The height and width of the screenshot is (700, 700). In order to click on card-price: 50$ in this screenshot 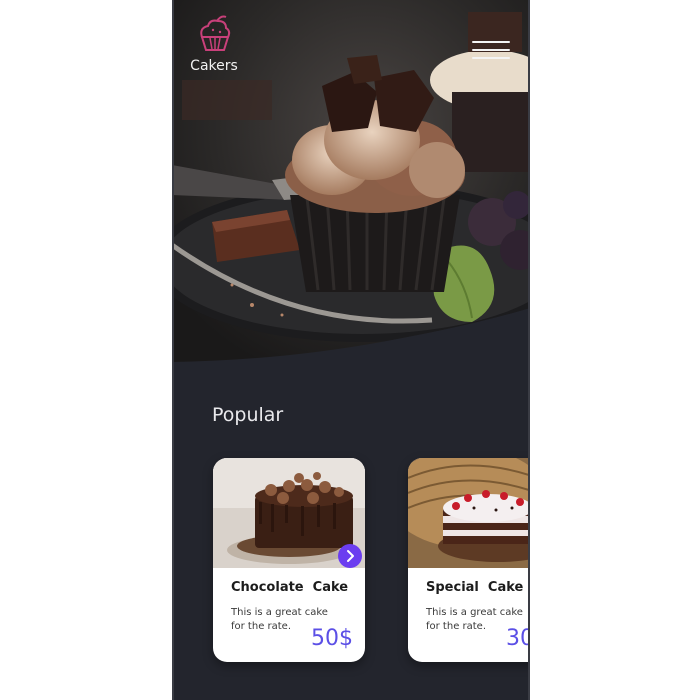, I will do `click(332, 638)`.